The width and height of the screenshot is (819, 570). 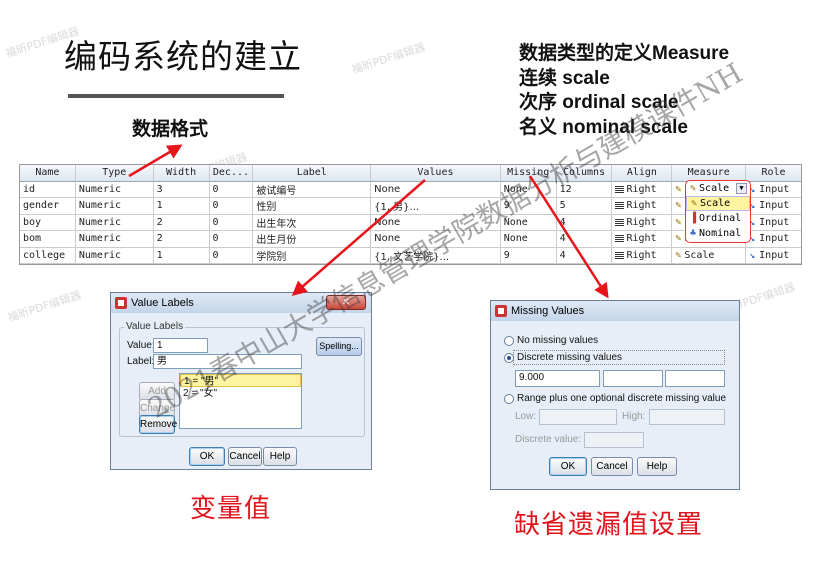 I want to click on measure-option-nominal: ♣ Nominal, so click(x=718, y=233).